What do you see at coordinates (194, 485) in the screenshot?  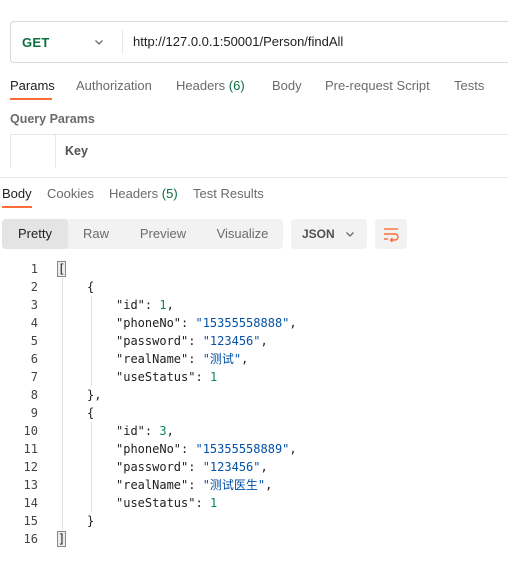 I see `code-content: "realName": "测试医生",` at bounding box center [194, 485].